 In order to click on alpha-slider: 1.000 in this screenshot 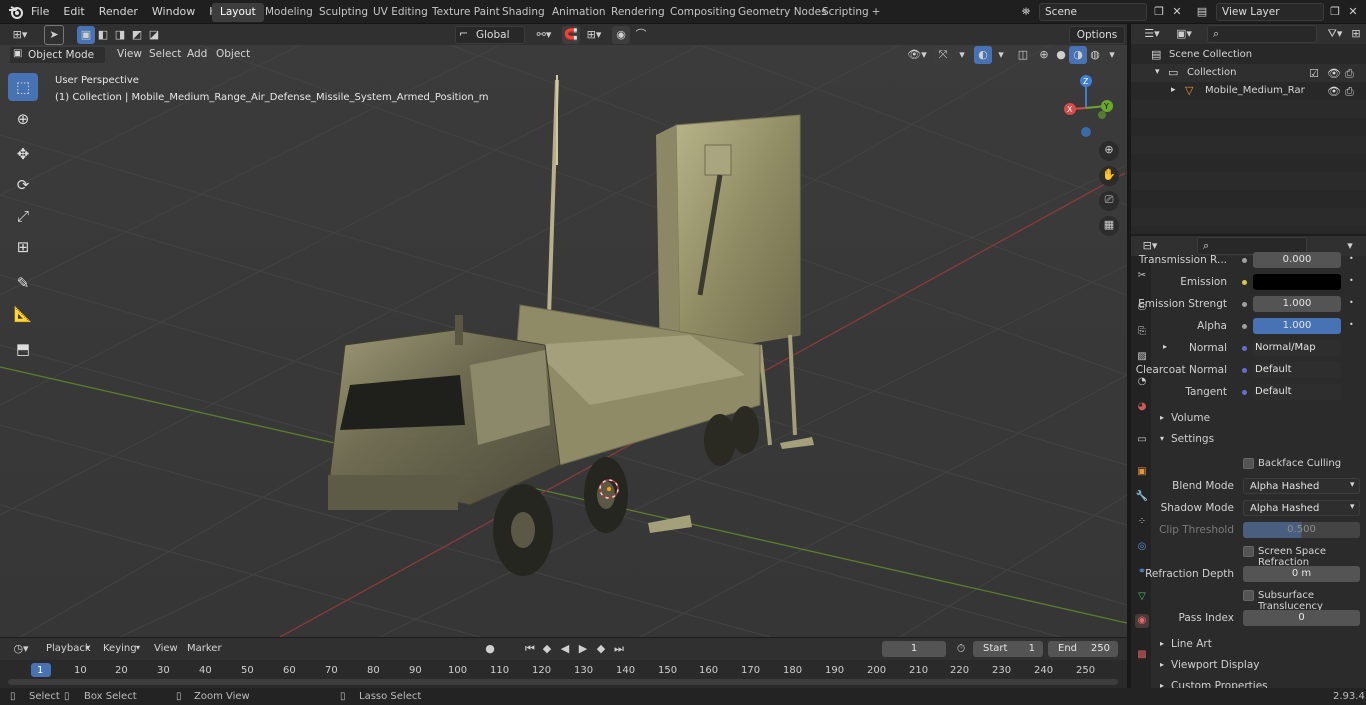, I will do `click(1297, 326)`.